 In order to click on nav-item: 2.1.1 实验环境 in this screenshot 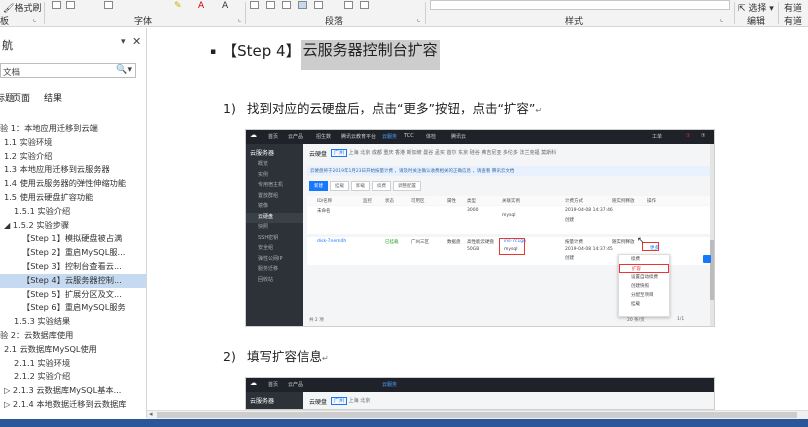, I will do `click(73, 364)`.